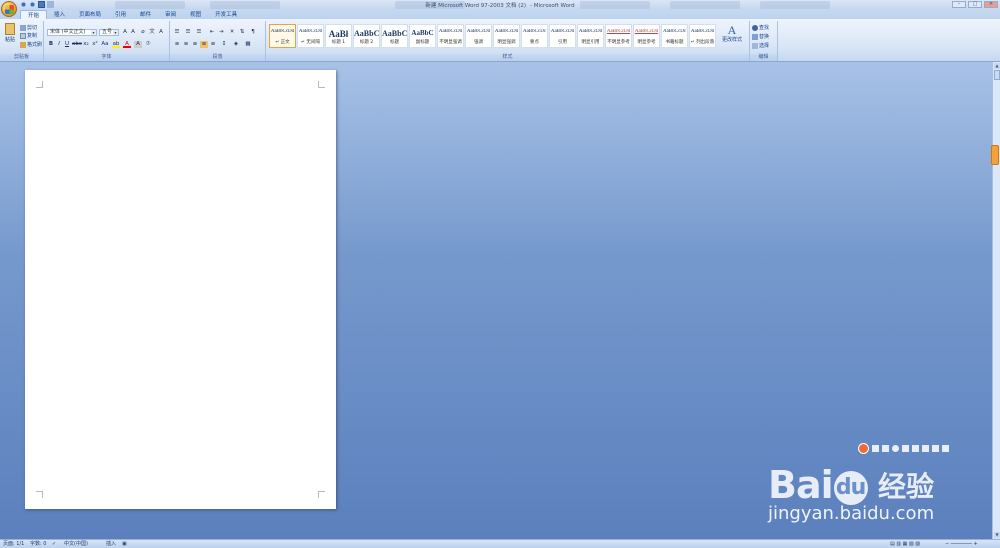  I want to click on insert-mode: 插入, so click(111, 544).